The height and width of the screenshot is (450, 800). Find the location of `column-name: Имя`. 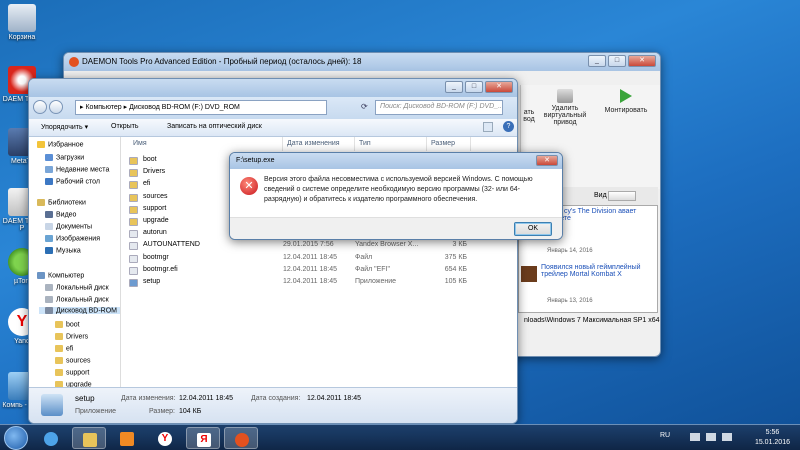

column-name: Имя is located at coordinates (206, 144).